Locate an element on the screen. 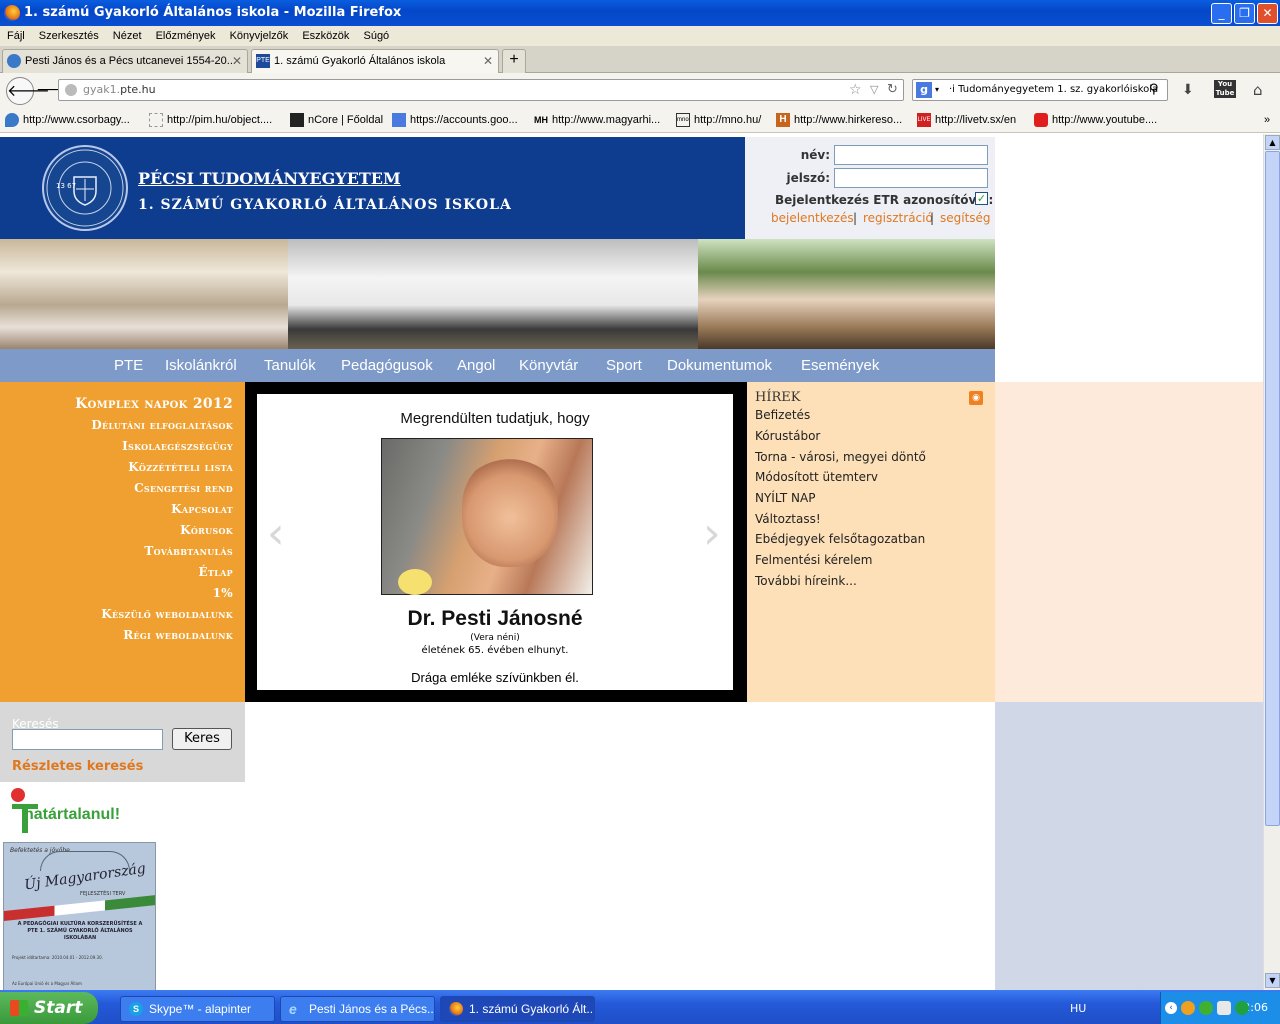  university-name: PÉCSI TUDOMÁNYEGYETEM is located at coordinates (269, 178).